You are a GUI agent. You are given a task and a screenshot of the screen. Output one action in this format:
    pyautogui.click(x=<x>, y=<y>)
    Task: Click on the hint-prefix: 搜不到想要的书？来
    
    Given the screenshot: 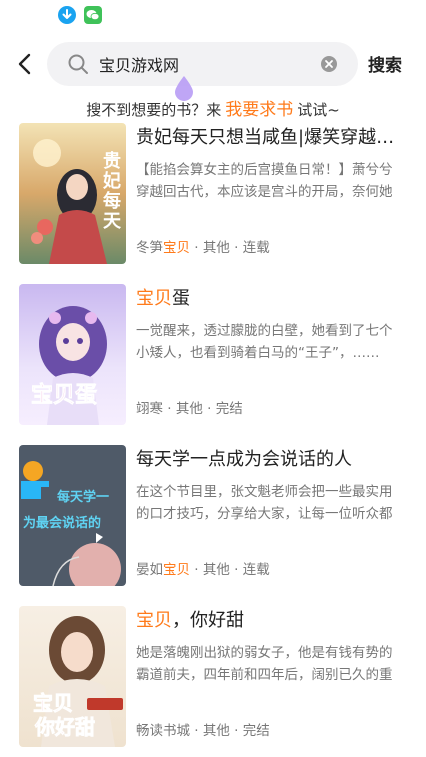 What is the action you would take?
    pyautogui.click(x=154, y=110)
    